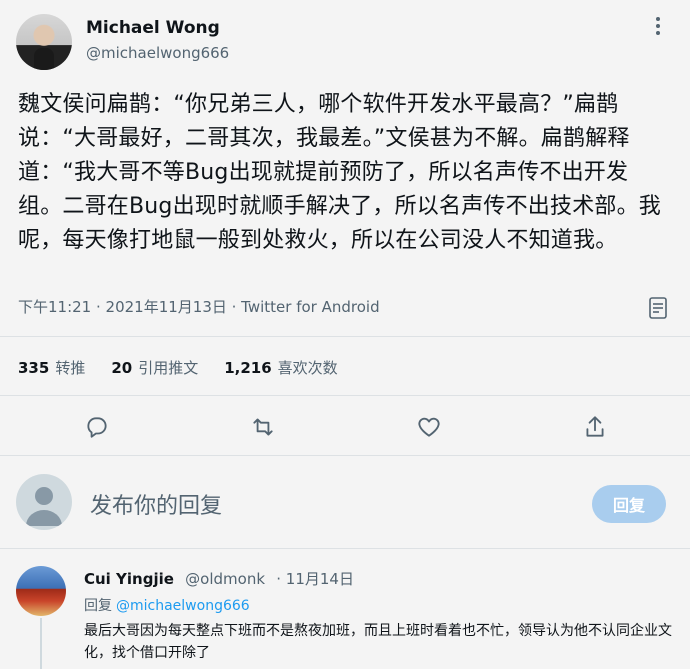  What do you see at coordinates (629, 504) in the screenshot?
I see `reply-button: 回复` at bounding box center [629, 504].